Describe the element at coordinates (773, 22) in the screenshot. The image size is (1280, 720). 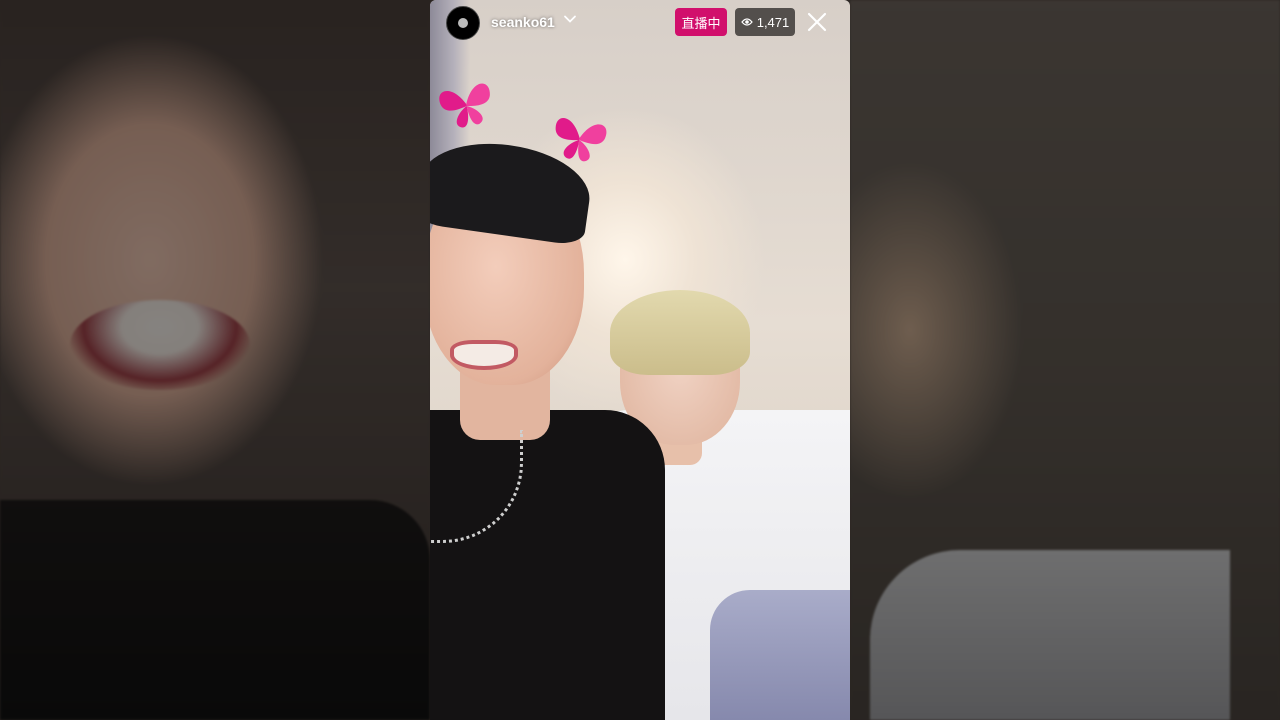
I see `viewer-count: 1,471` at that location.